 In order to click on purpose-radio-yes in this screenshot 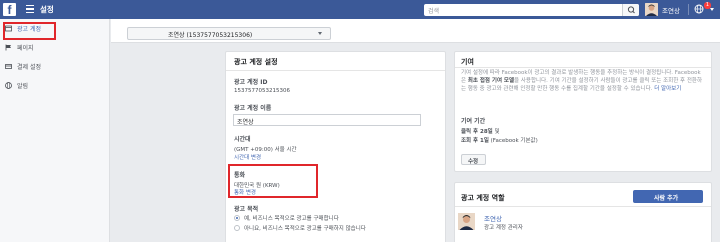, I will do `click(237, 218)`.